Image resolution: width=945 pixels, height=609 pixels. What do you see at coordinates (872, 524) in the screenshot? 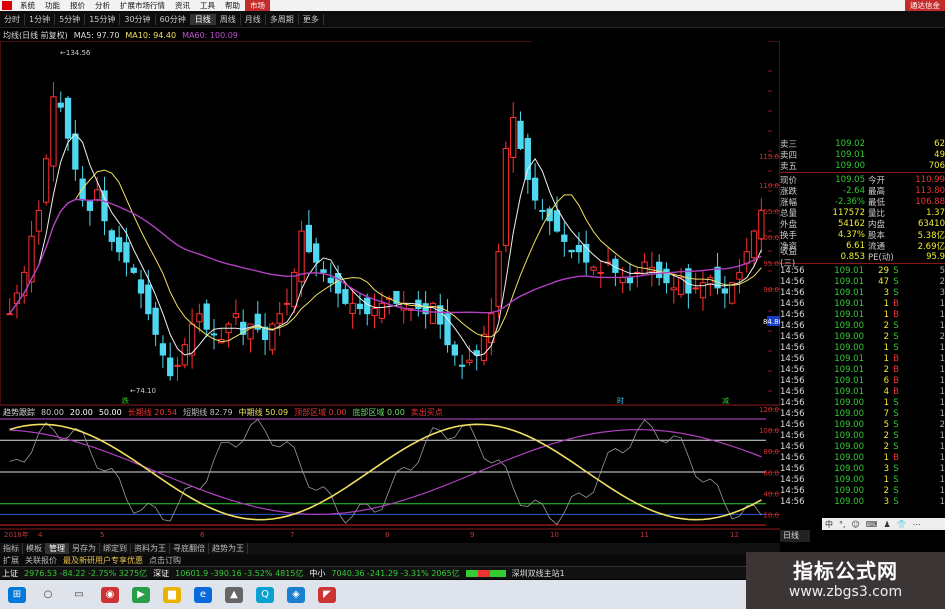
I see `ime-item: ⌨` at bounding box center [872, 524].